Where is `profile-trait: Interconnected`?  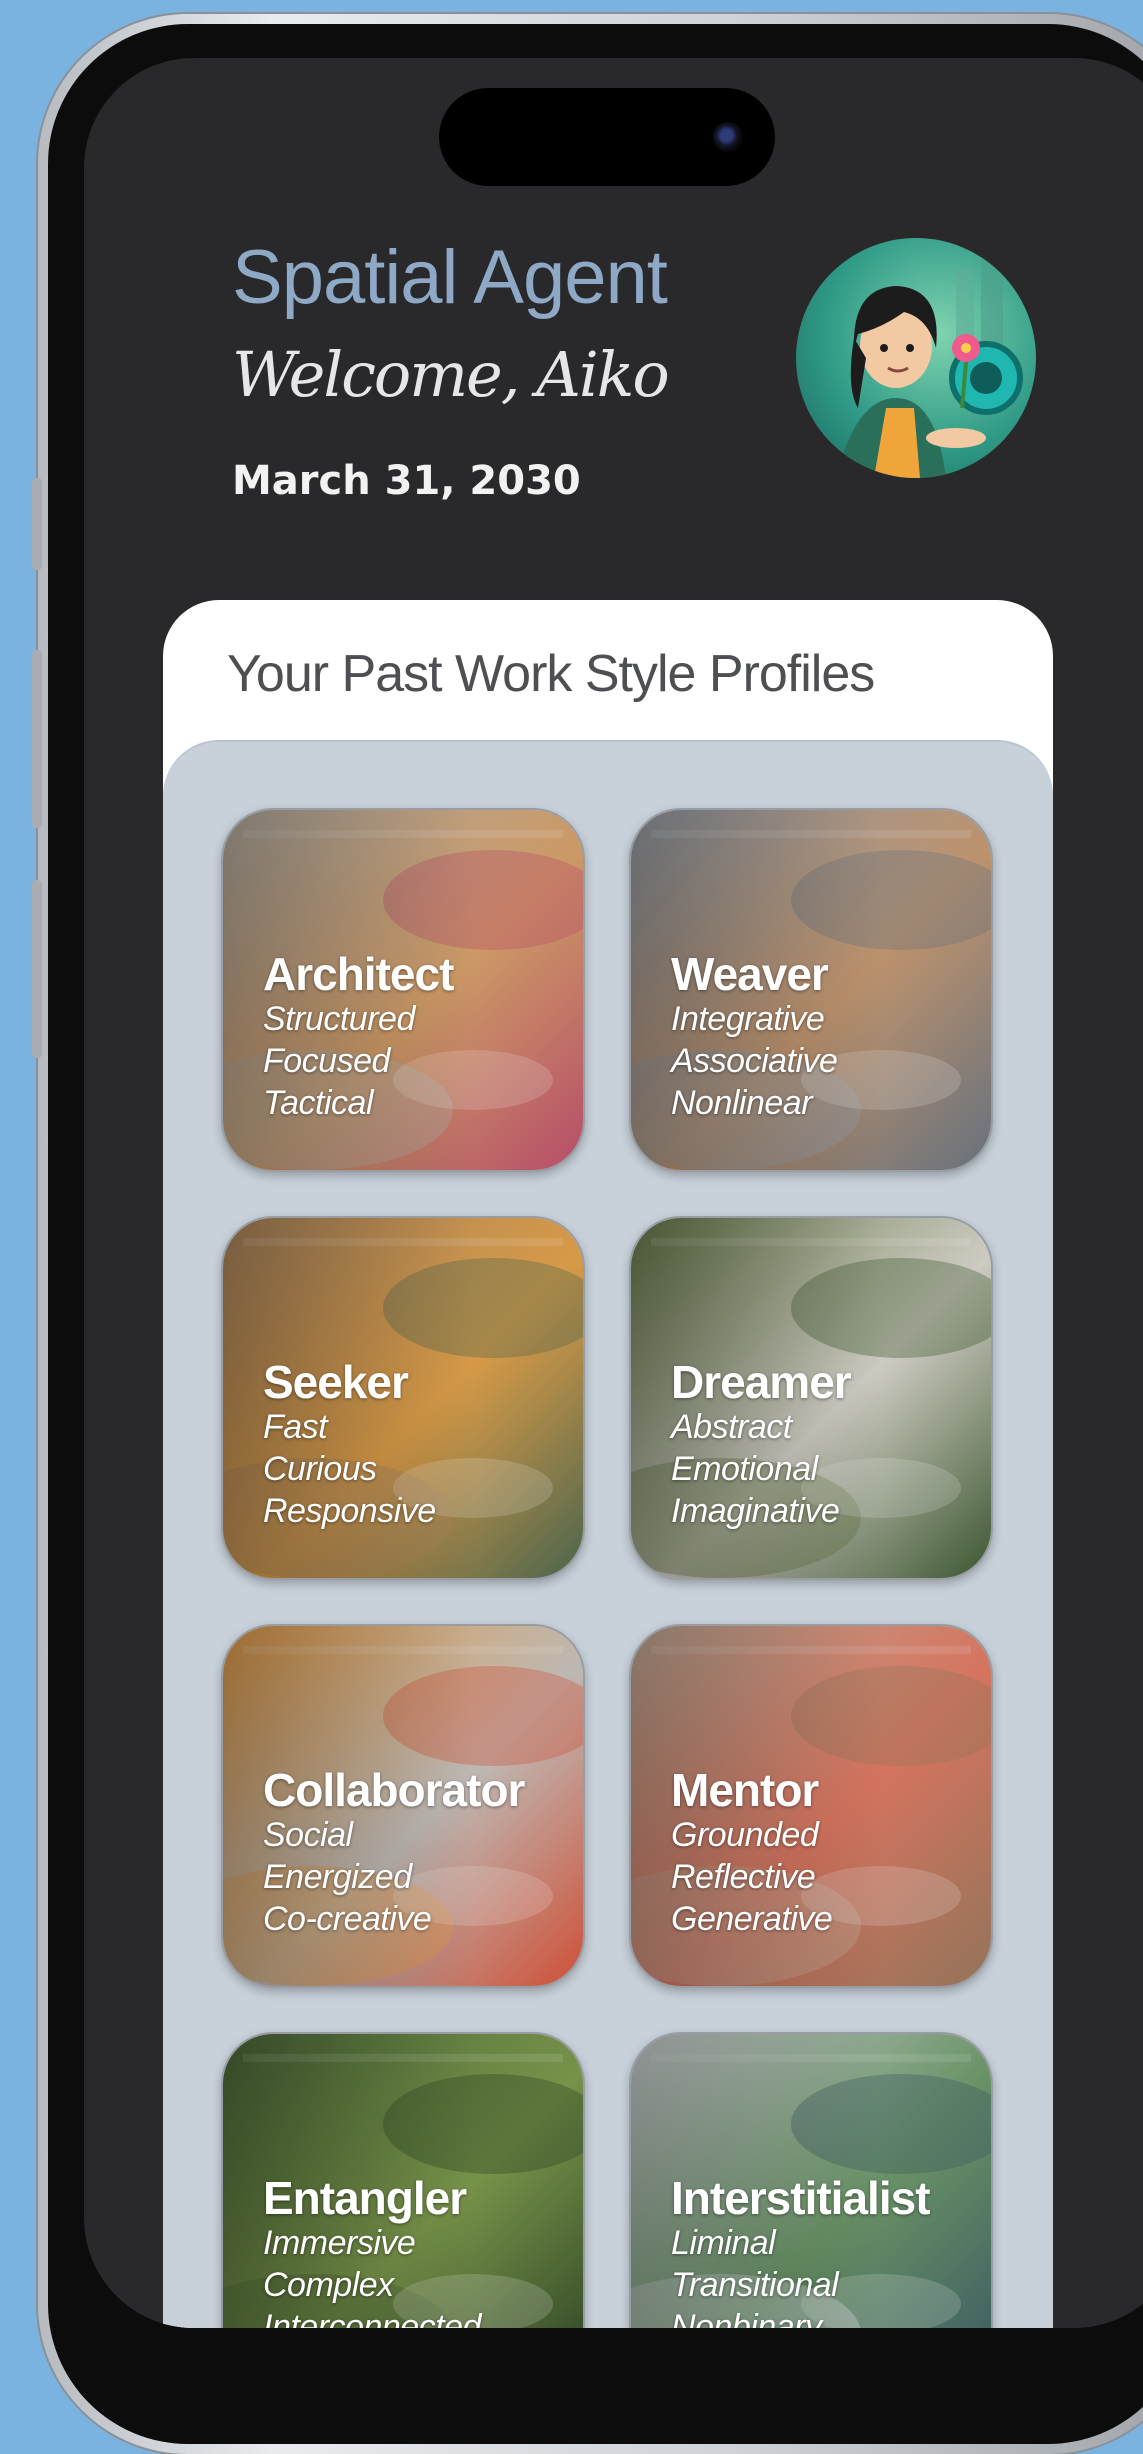 profile-trait: Interconnected is located at coordinates (372, 2318).